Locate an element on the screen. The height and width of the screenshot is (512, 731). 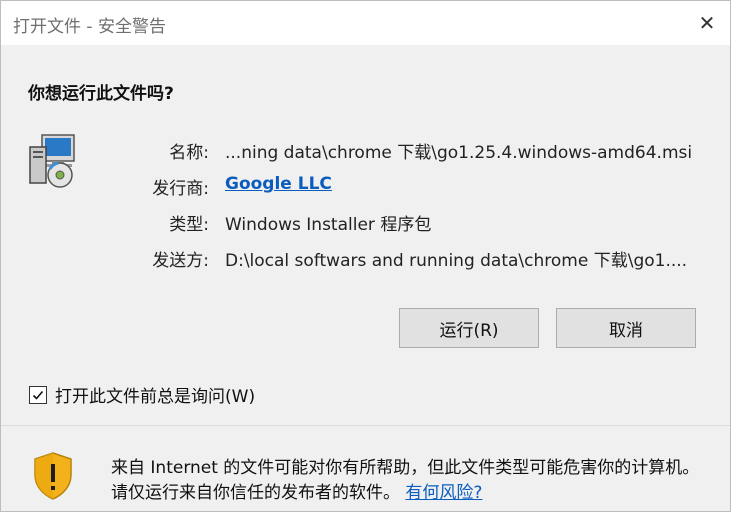
run-question: 你想运行此文件吗? is located at coordinates (101, 94).